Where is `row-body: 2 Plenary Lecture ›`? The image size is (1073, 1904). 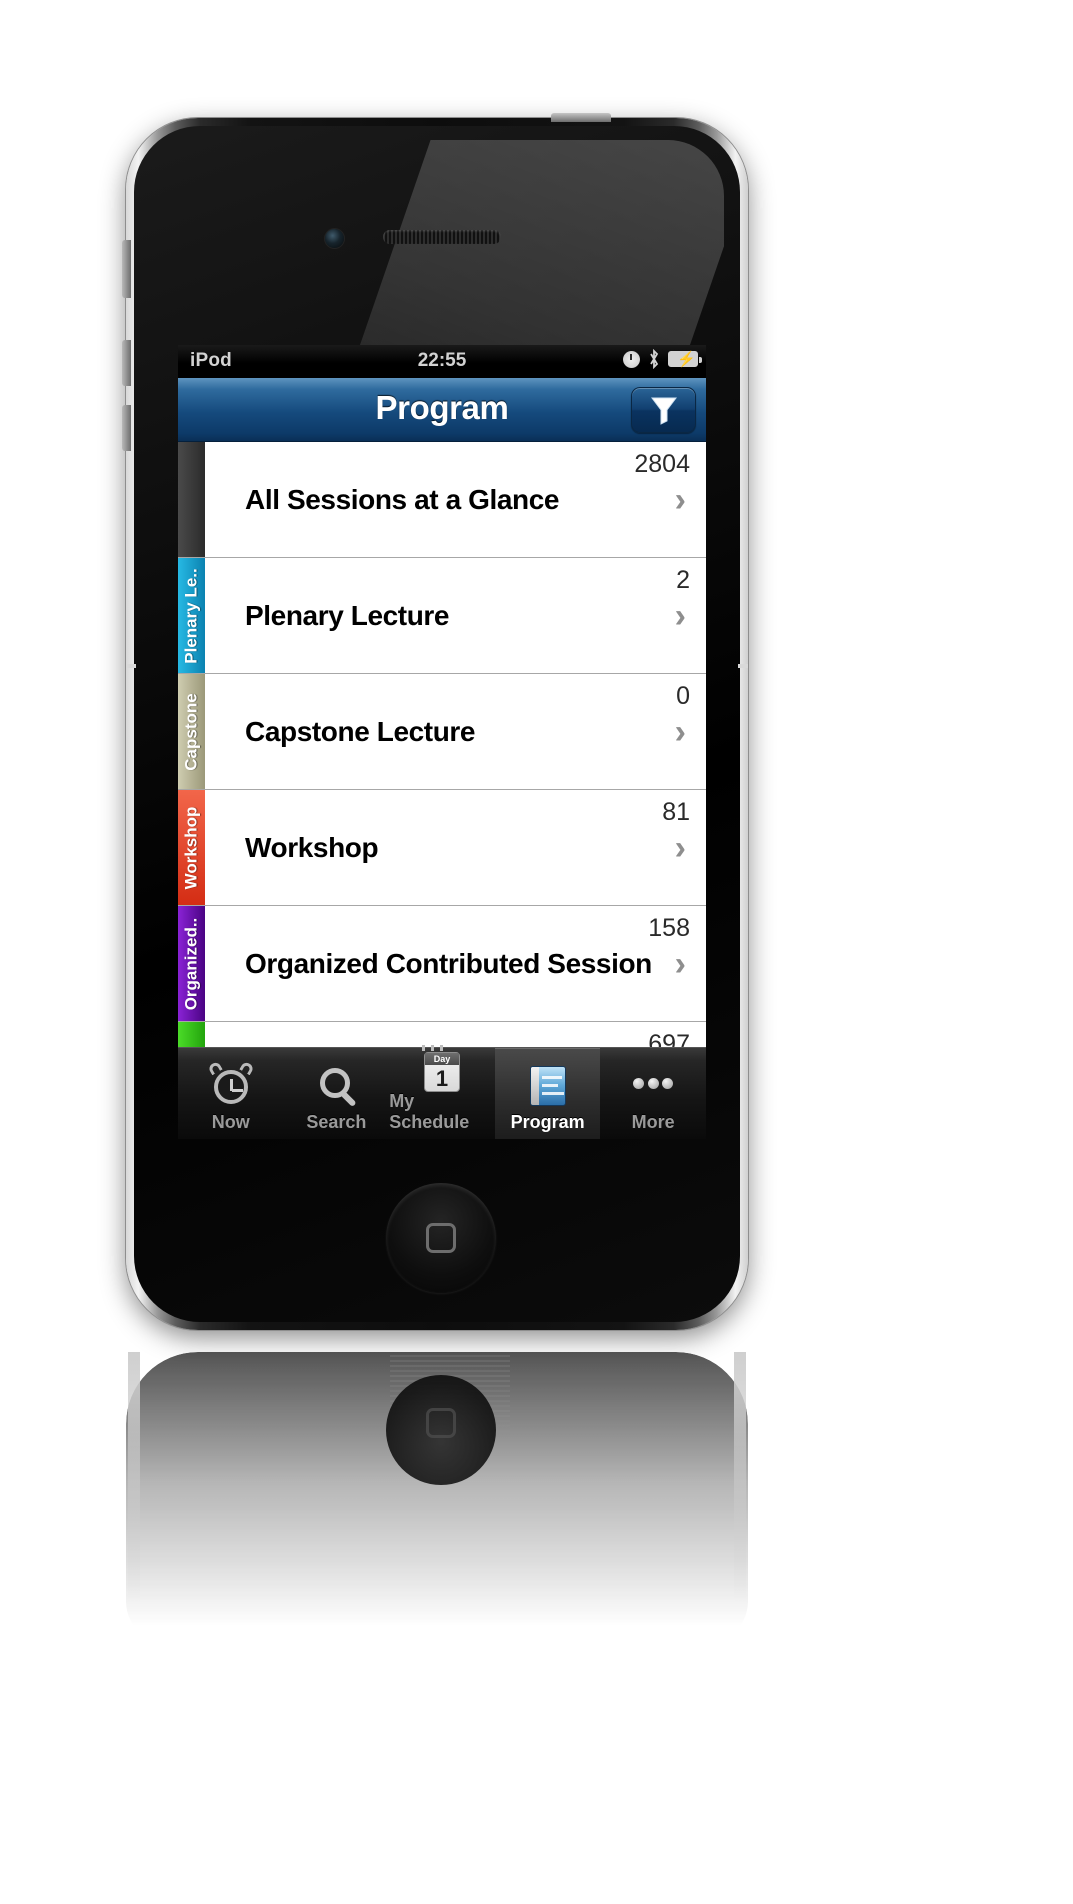
row-body: 2 Plenary Lecture › is located at coordinates (455, 615).